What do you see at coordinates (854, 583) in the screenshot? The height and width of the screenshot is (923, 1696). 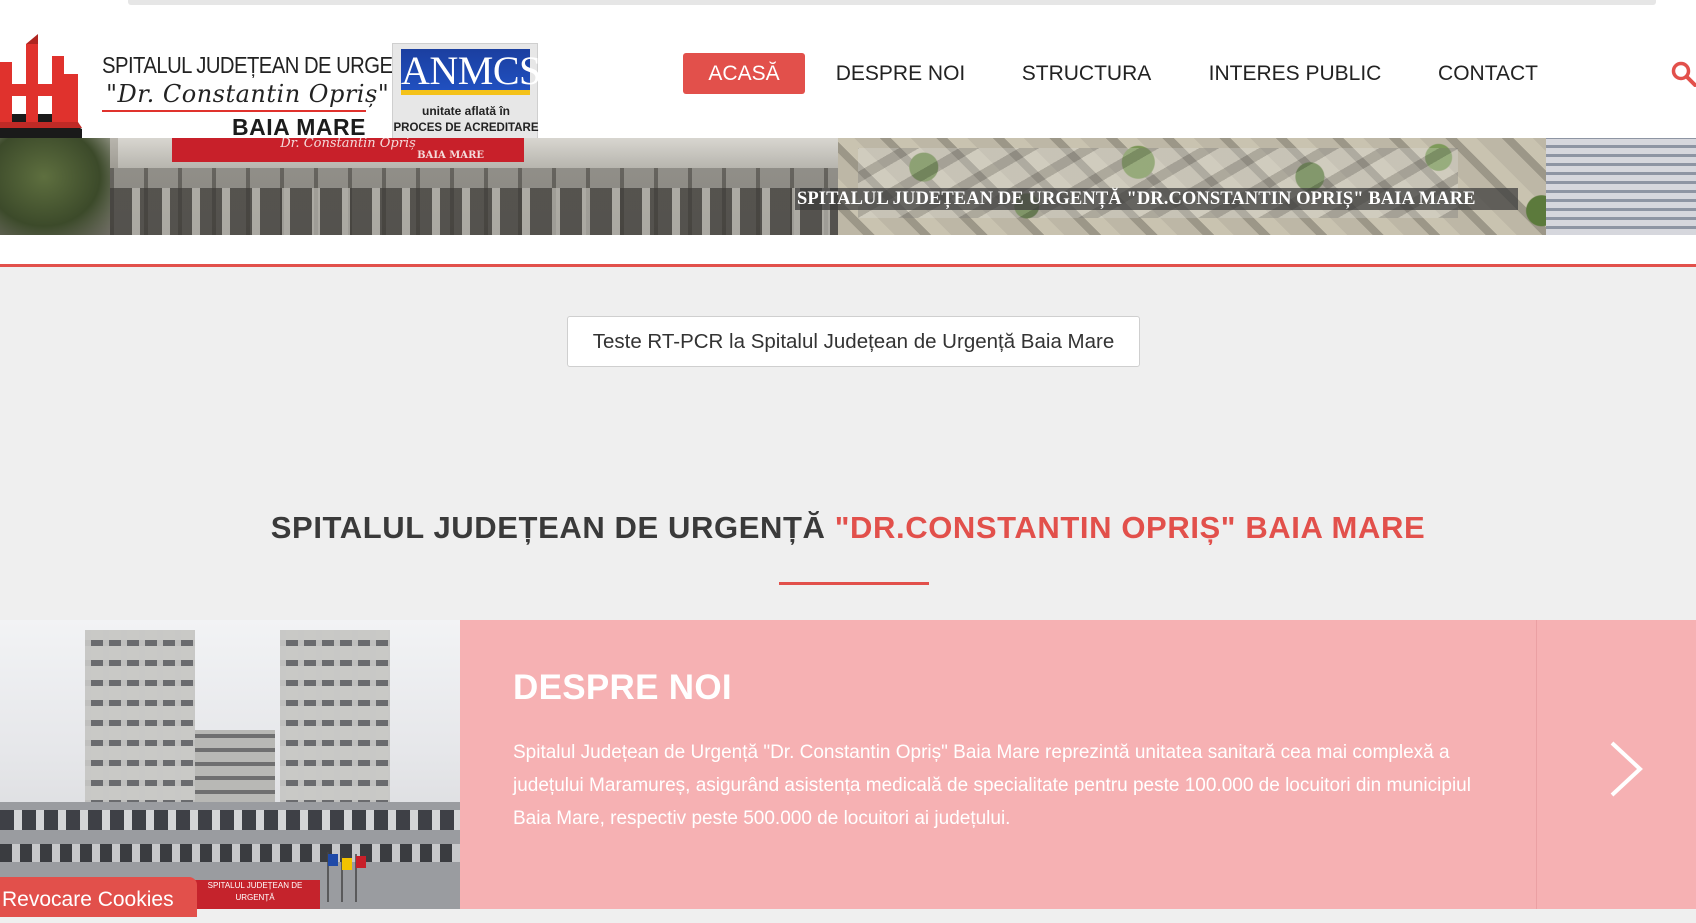 I see `title-underline` at bounding box center [854, 583].